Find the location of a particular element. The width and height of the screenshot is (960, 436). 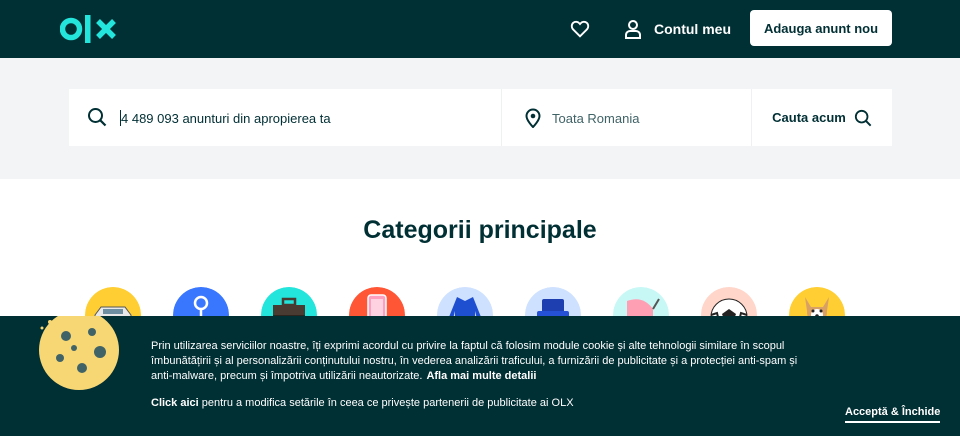

search-button-label: Cauta acum is located at coordinates (809, 117).